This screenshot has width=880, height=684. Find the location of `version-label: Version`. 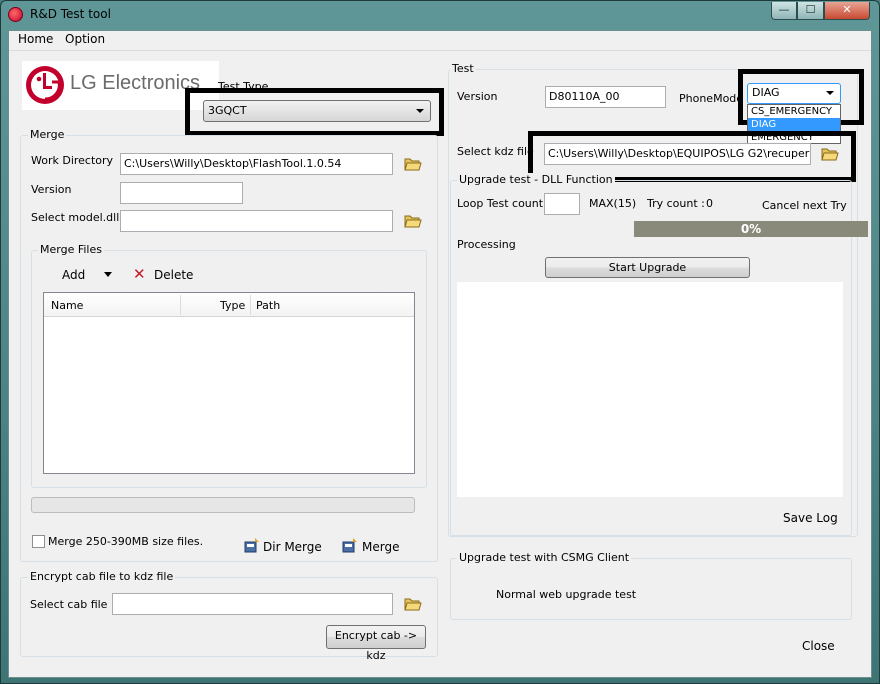

version-label: Version is located at coordinates (51, 189).